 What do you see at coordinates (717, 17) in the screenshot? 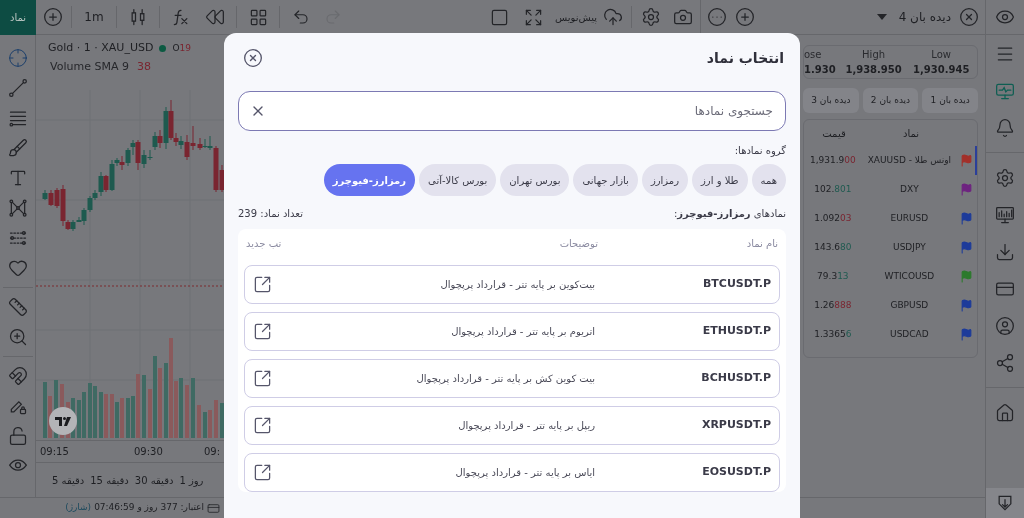
I see `more-icon` at bounding box center [717, 17].